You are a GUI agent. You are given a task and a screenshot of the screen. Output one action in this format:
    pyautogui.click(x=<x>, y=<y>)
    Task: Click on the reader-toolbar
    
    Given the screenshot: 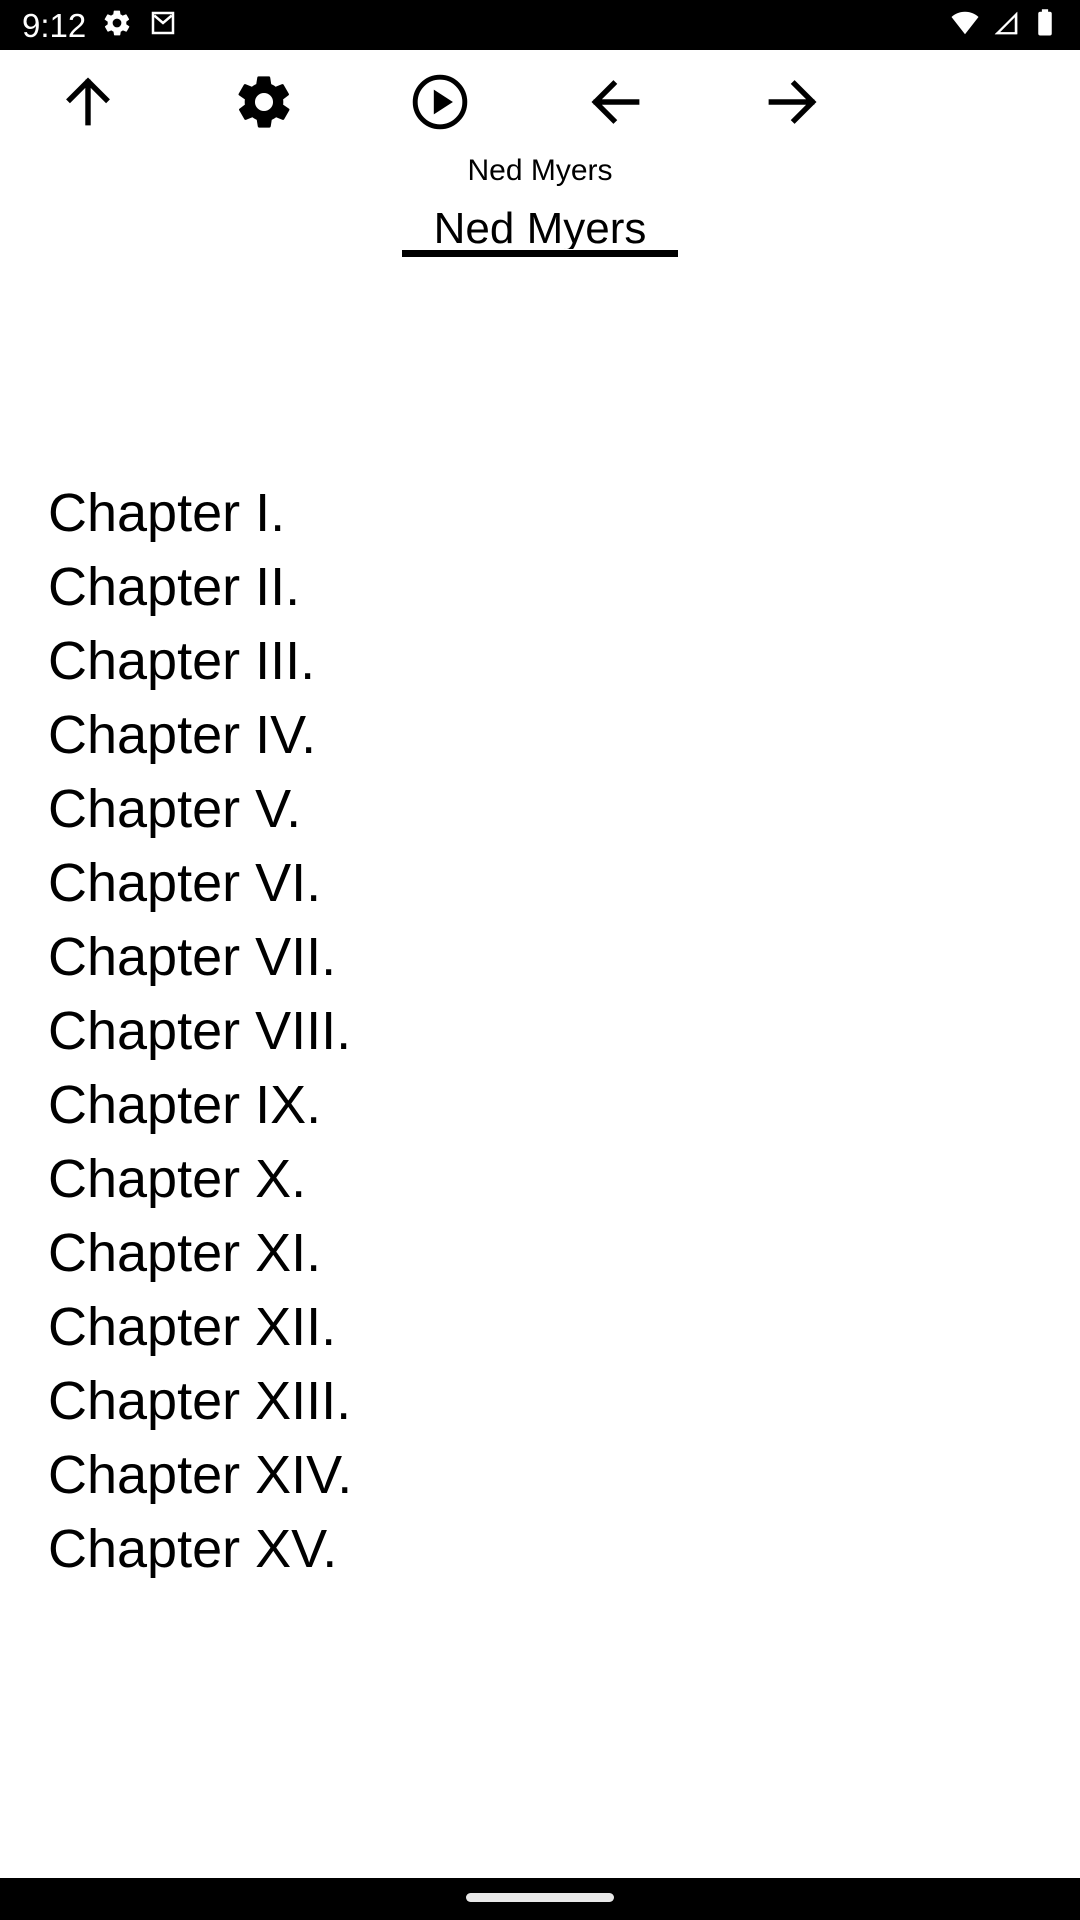 What is the action you would take?
    pyautogui.click(x=540, y=103)
    